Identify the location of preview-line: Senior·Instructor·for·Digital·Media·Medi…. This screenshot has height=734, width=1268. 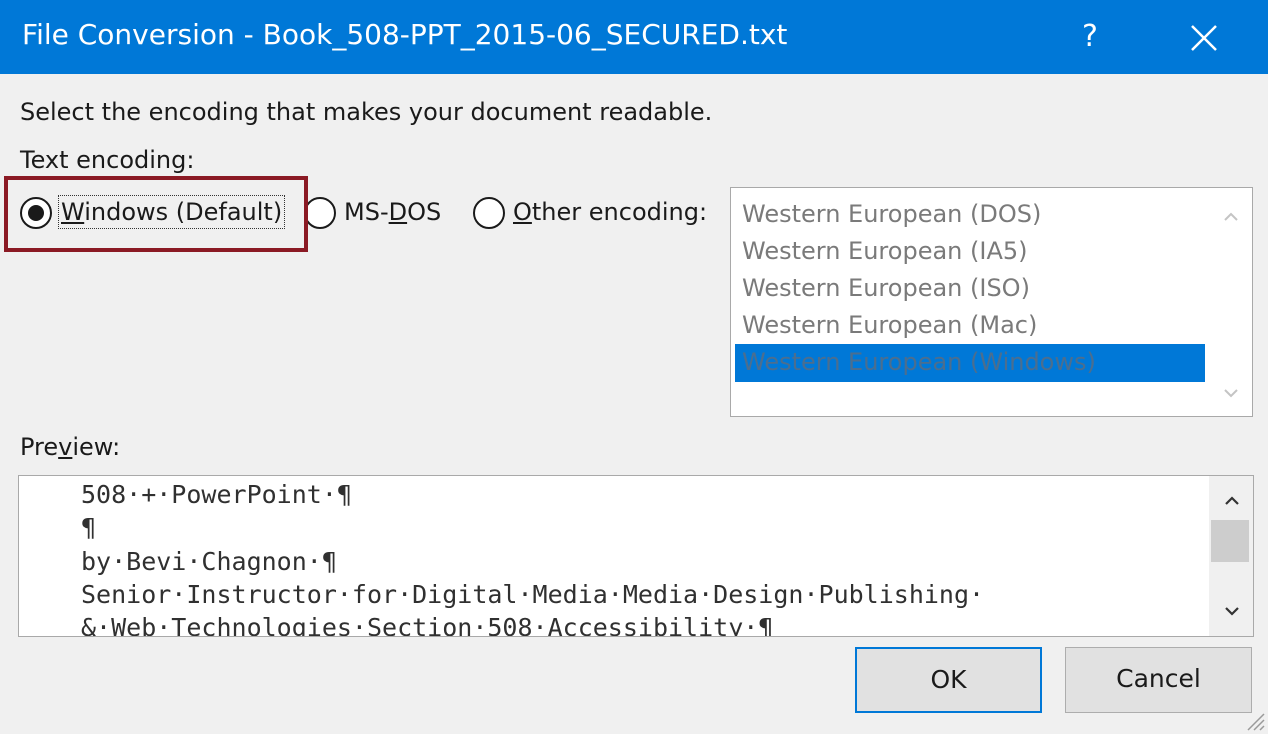
(533, 594).